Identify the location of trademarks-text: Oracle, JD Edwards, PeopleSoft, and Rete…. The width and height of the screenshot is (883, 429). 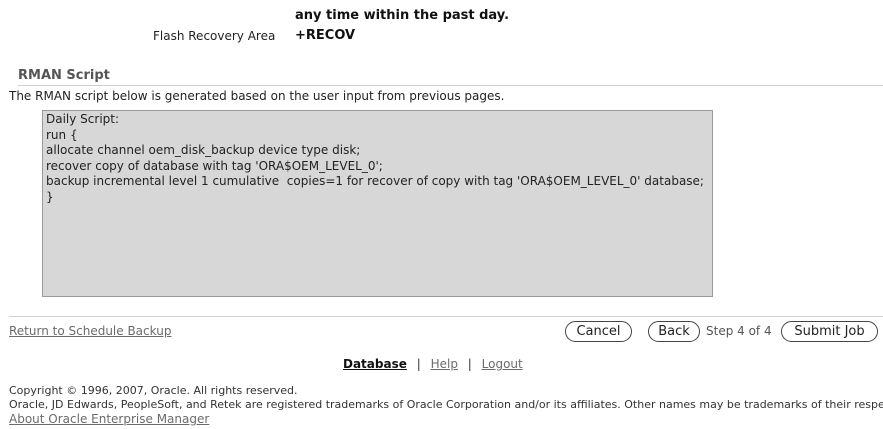
(446, 404).